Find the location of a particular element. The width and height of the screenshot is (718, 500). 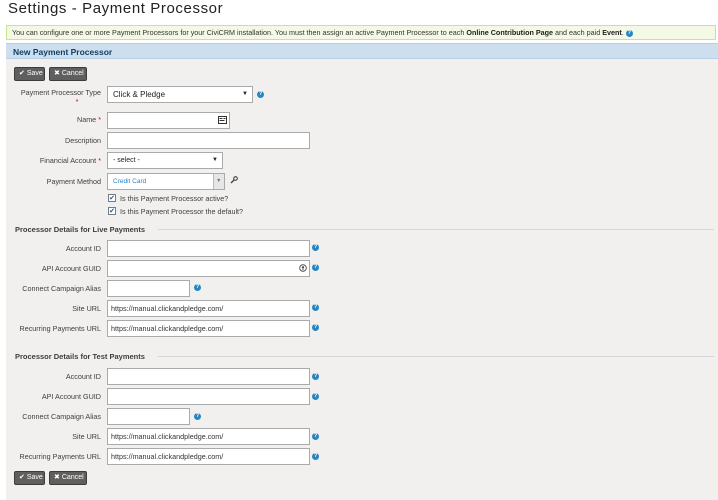

description-input is located at coordinates (208, 140).